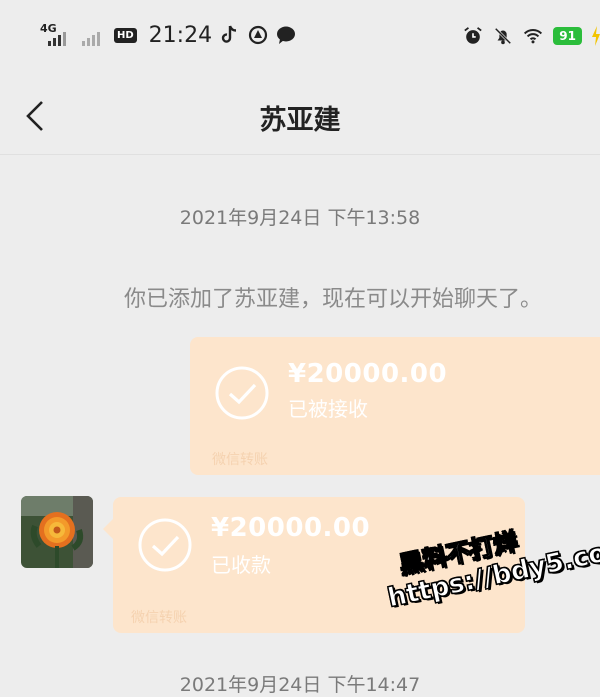 The image size is (600, 697). Describe the element at coordinates (286, 35) in the screenshot. I see `chat-bubble-icon` at that location.